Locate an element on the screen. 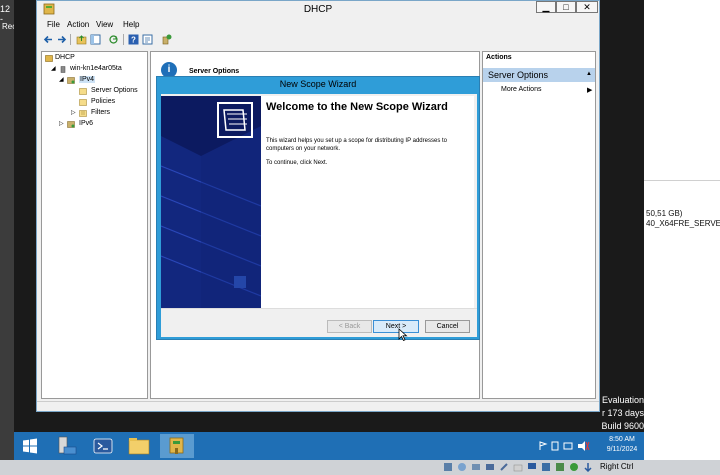 The image size is (720, 475). clock-date: 9/11/2024 is located at coordinates (622, 449).